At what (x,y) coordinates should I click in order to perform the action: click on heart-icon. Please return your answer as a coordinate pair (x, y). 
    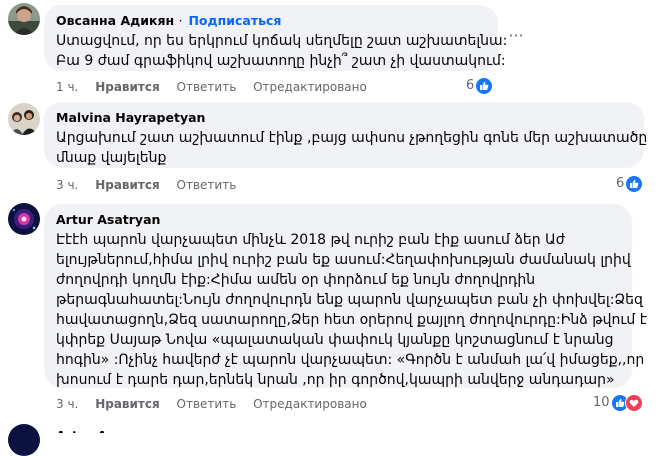
    Looking at the image, I should click on (633, 403).